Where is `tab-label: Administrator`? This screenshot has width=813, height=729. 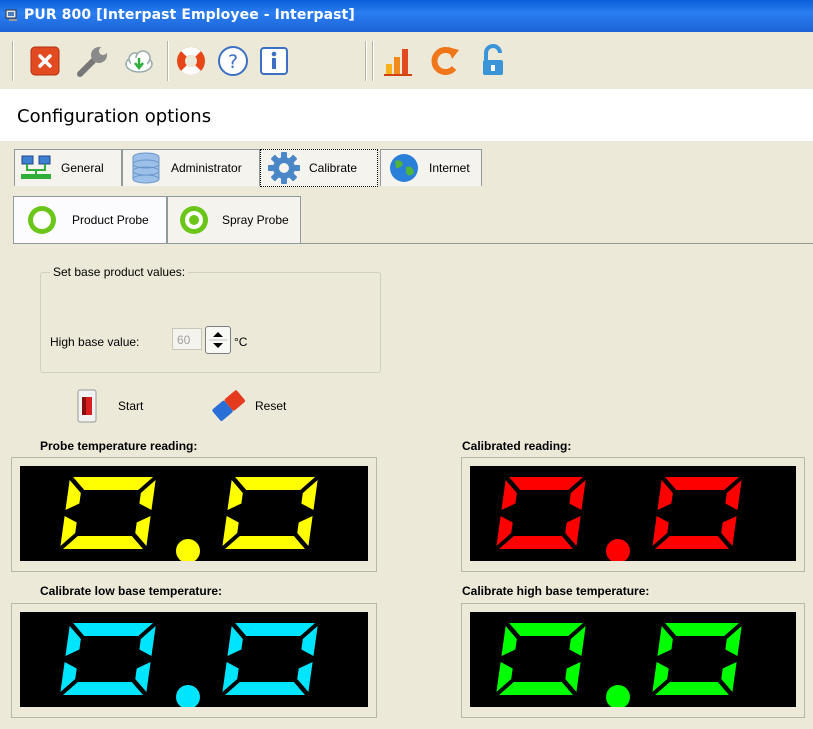 tab-label: Administrator is located at coordinates (206, 168).